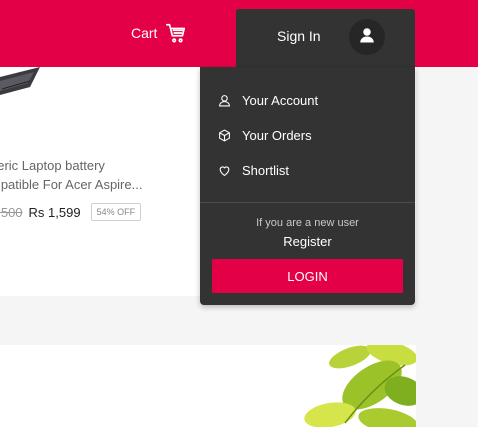 Image resolution: width=478 pixels, height=427 pixels. I want to click on laptop-battery-image, so click(35, 82).